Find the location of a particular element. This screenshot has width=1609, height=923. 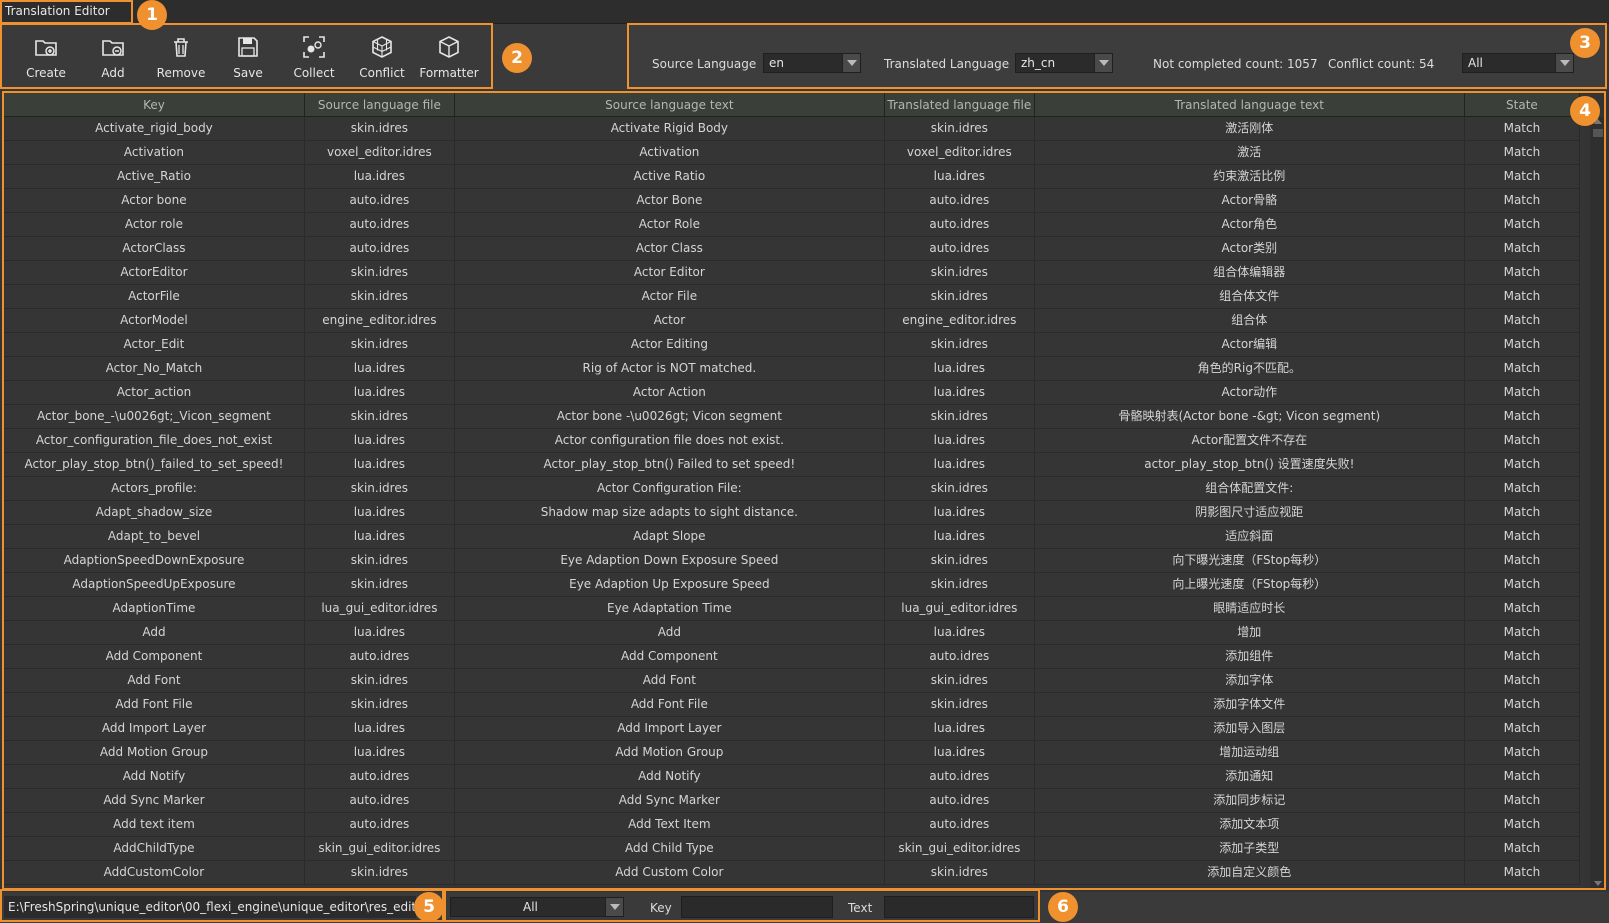

badge-2: 2 is located at coordinates (517, 58).